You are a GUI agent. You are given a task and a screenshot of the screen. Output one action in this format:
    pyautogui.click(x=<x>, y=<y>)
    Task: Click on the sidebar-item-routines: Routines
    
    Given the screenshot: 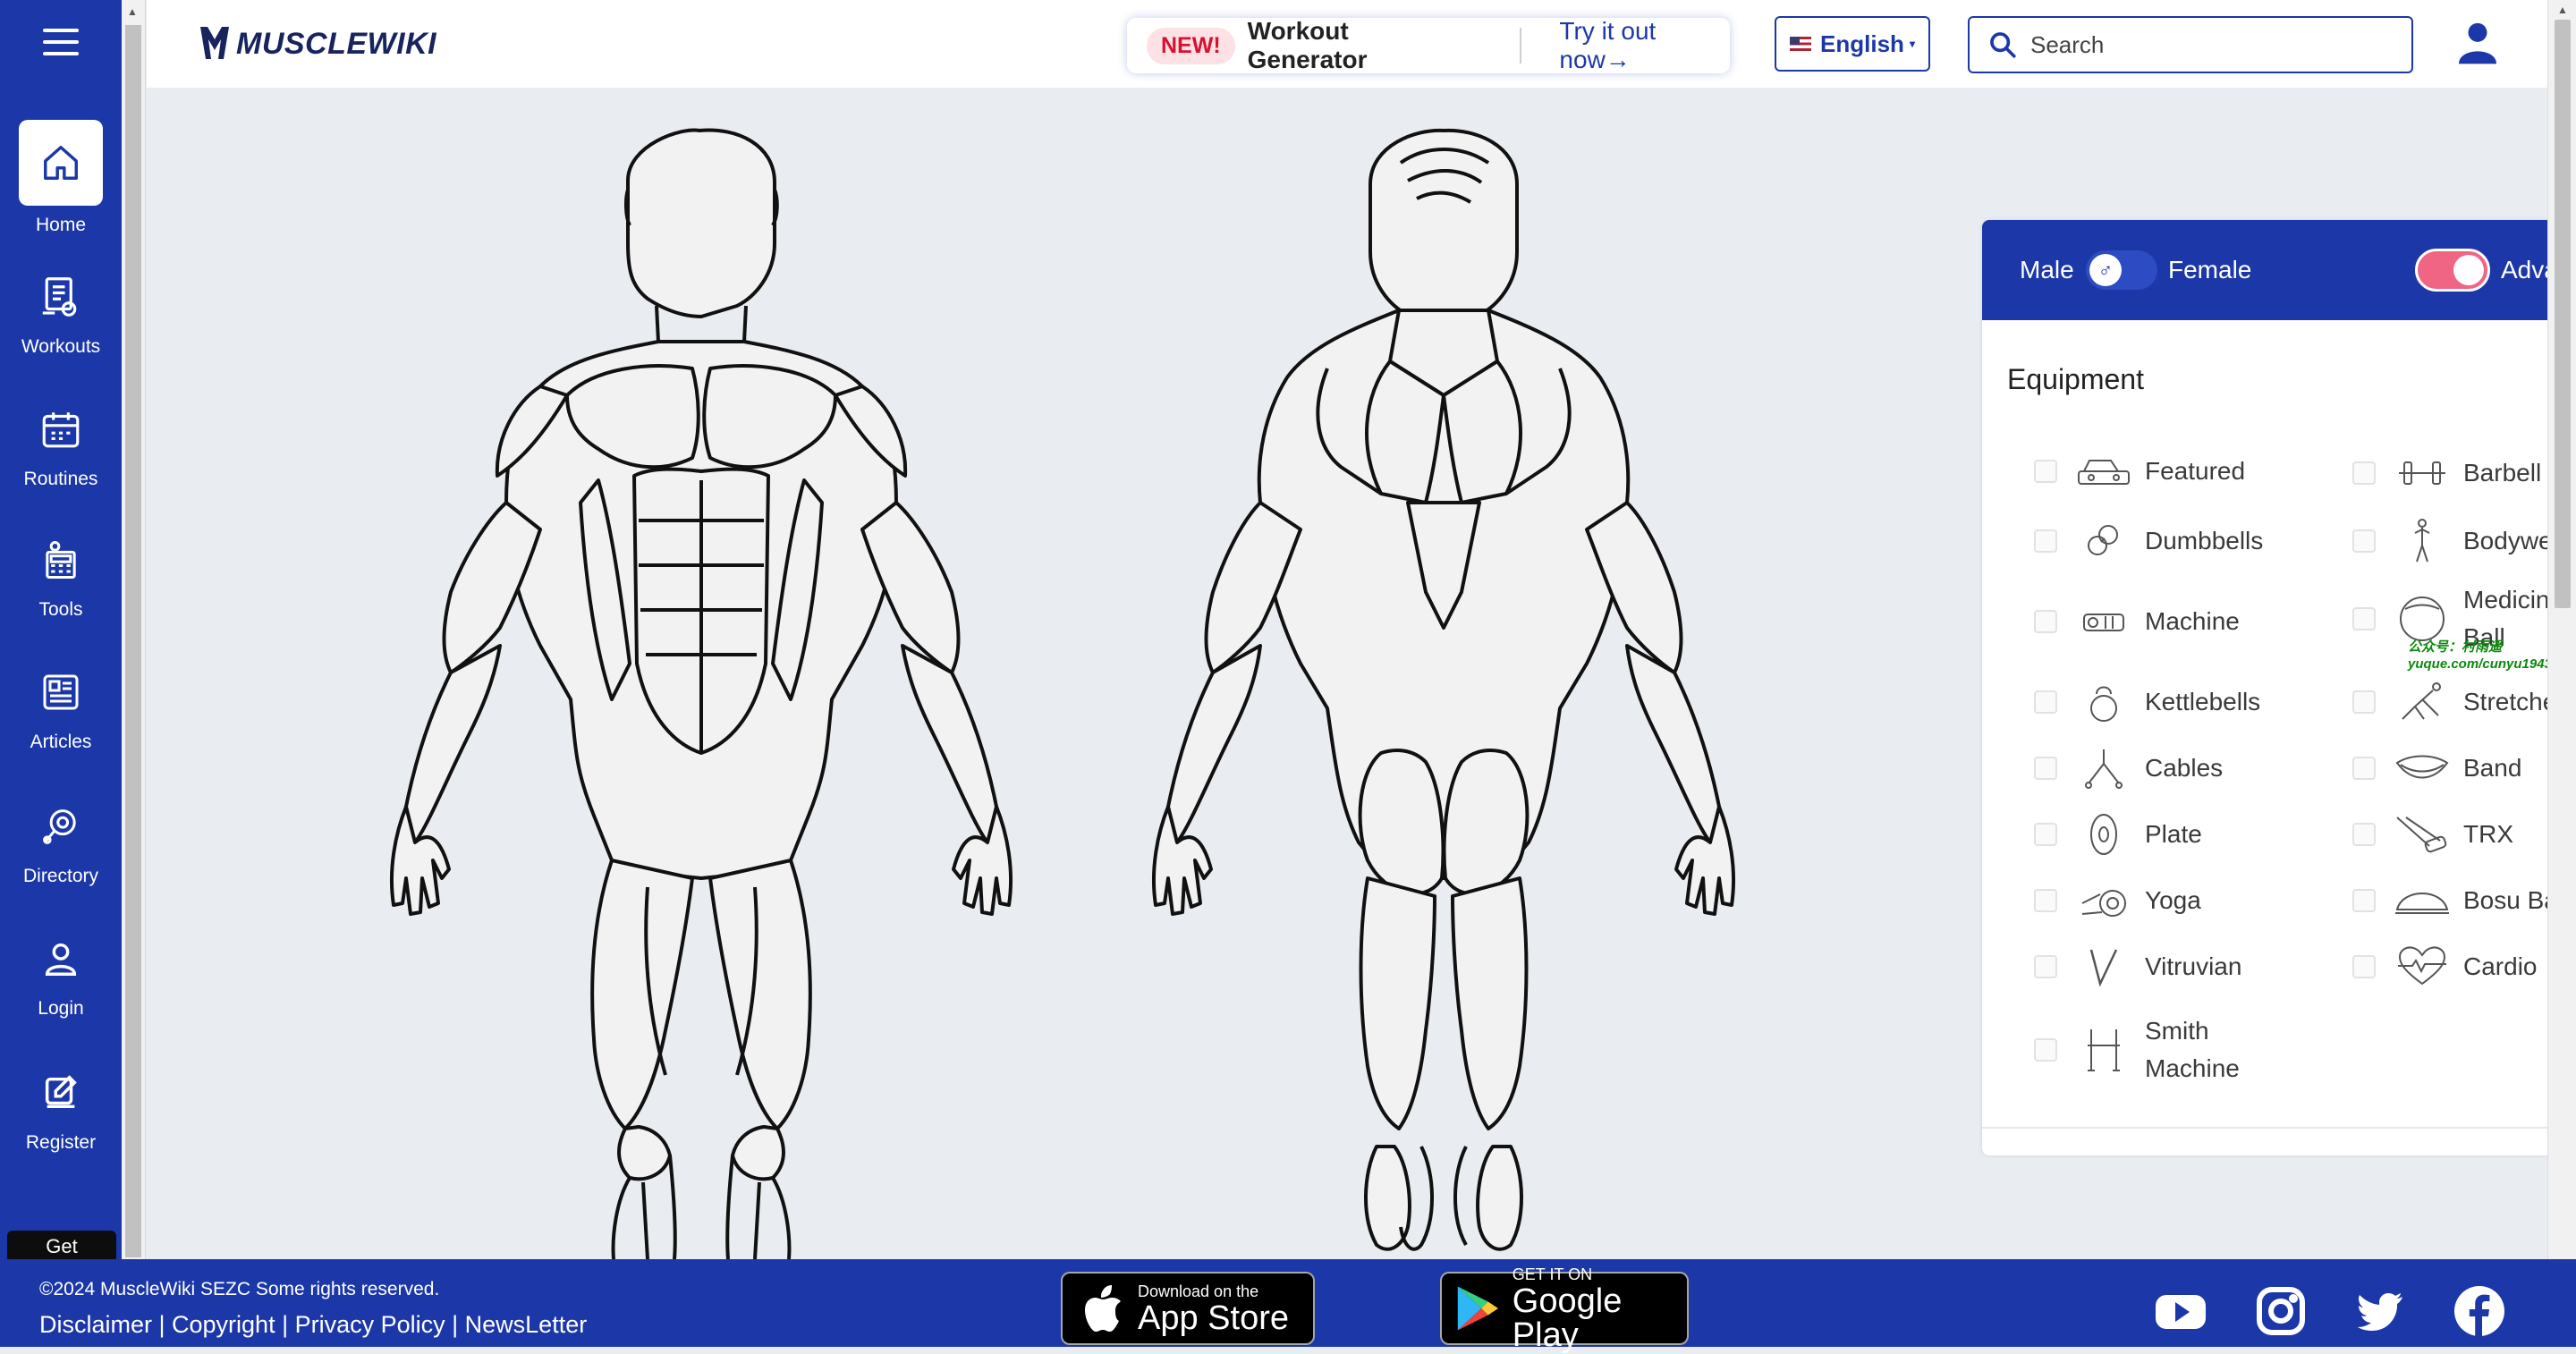 What is the action you would take?
    pyautogui.click(x=61, y=445)
    